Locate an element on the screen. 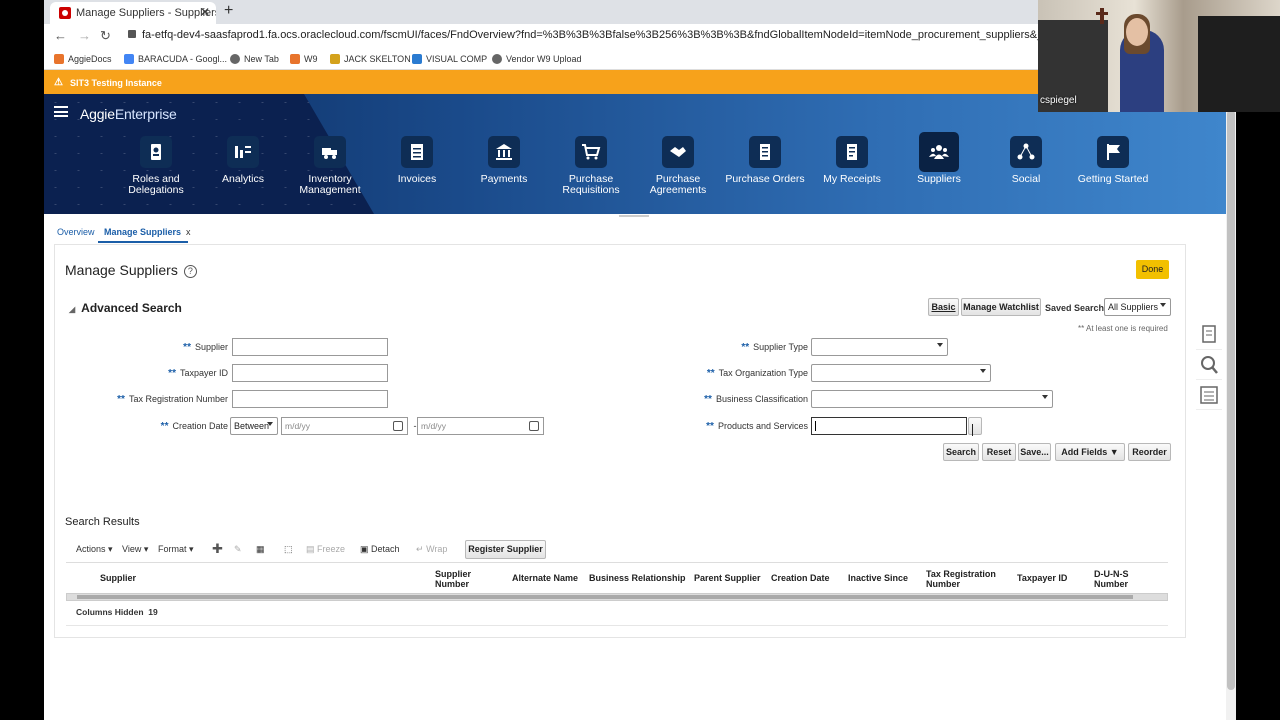 The image size is (1280, 720). column-header-taxpayer-id: Taxpayer ID is located at coordinates (1042, 578).